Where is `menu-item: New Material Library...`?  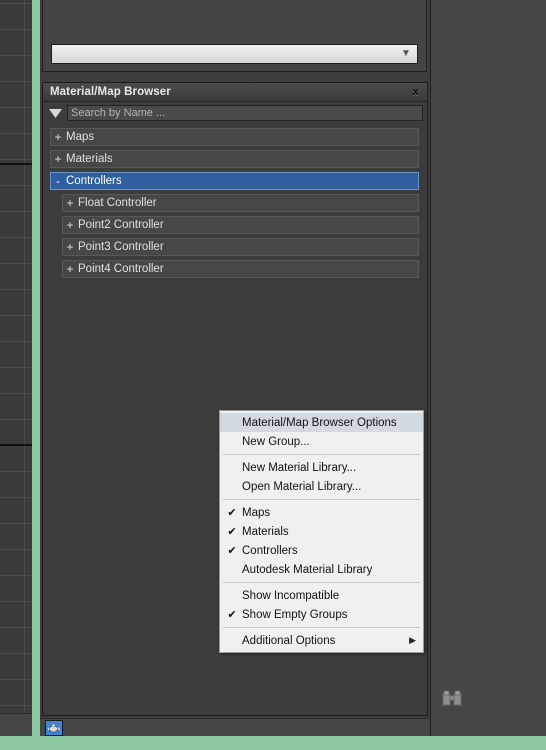 menu-item: New Material Library... is located at coordinates (321, 467).